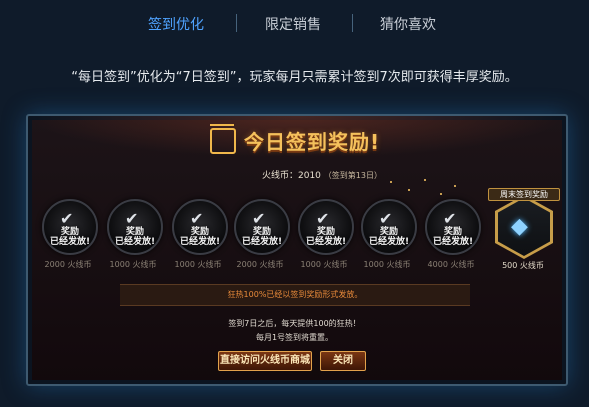  Describe the element at coordinates (176, 24) in the screenshot. I see `tab-sign-in-optimization: 签到优化` at that location.